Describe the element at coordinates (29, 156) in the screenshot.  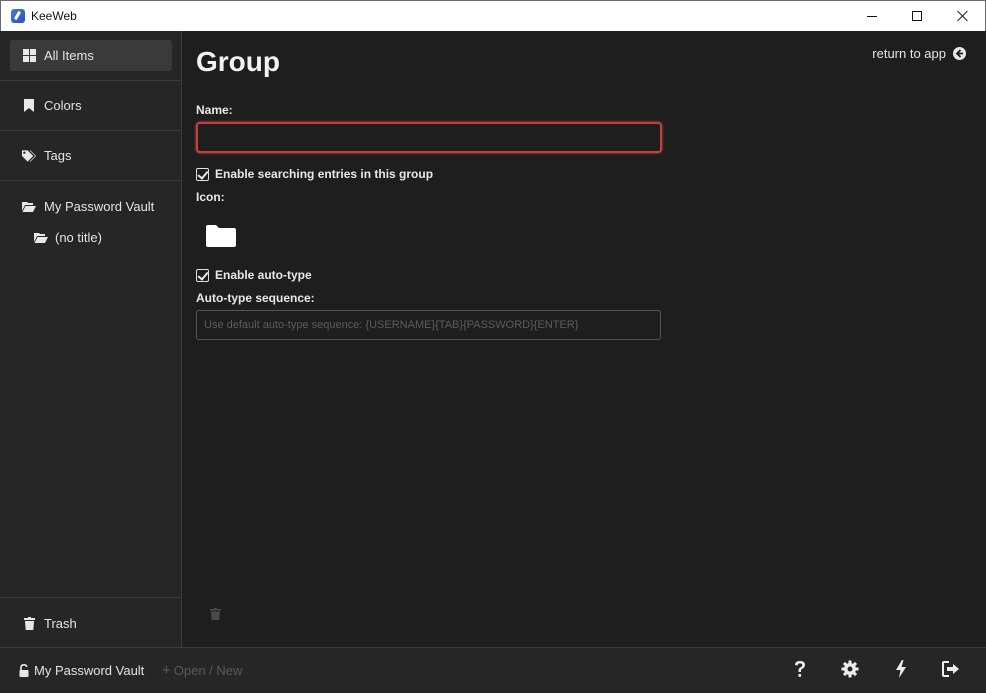
I see `tags-icon` at that location.